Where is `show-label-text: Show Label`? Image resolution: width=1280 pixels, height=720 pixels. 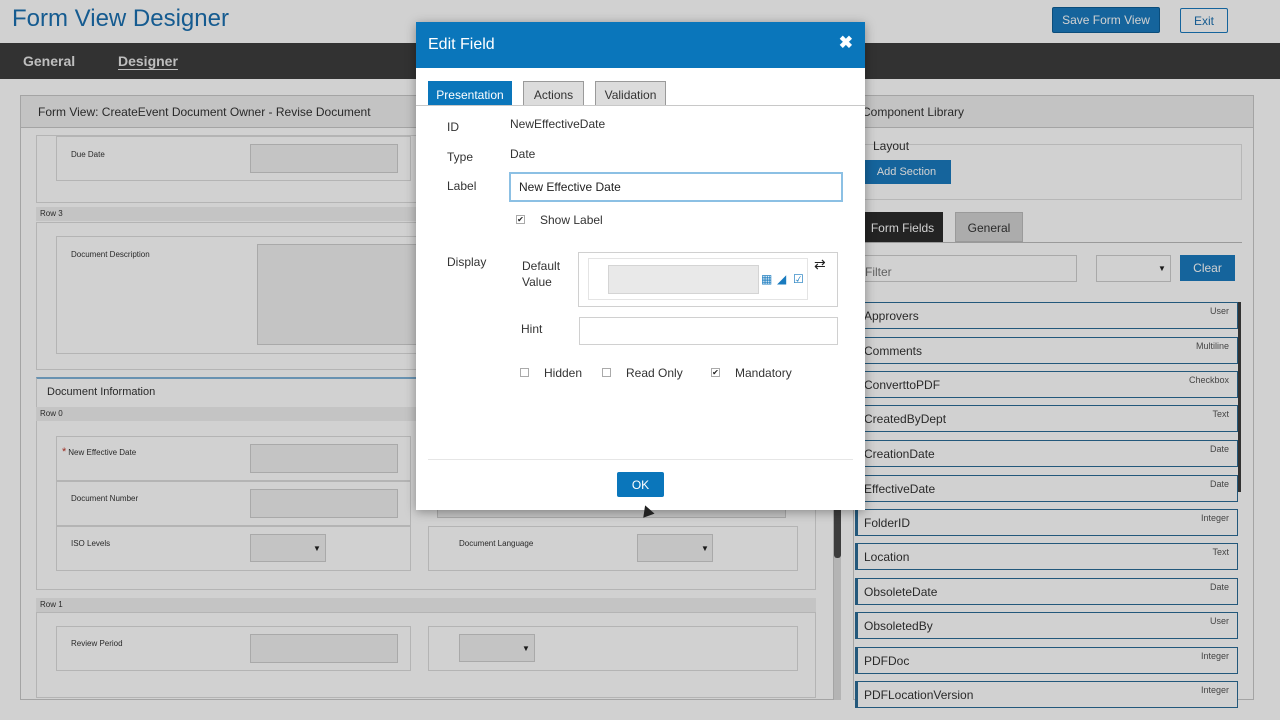 show-label-text: Show Label is located at coordinates (571, 220).